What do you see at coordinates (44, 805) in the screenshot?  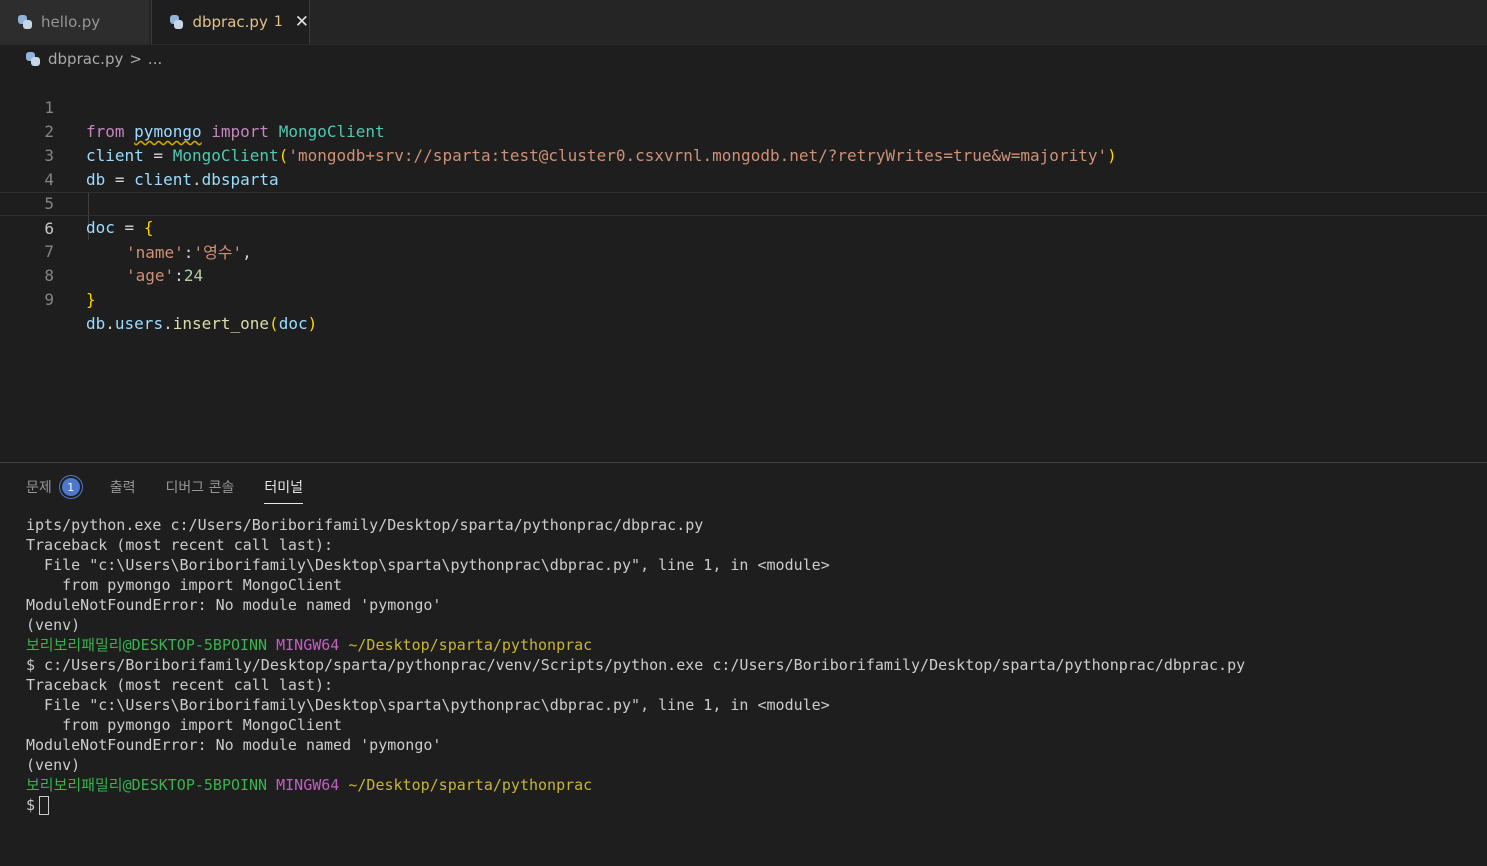 I see `terminal-cursor` at bounding box center [44, 805].